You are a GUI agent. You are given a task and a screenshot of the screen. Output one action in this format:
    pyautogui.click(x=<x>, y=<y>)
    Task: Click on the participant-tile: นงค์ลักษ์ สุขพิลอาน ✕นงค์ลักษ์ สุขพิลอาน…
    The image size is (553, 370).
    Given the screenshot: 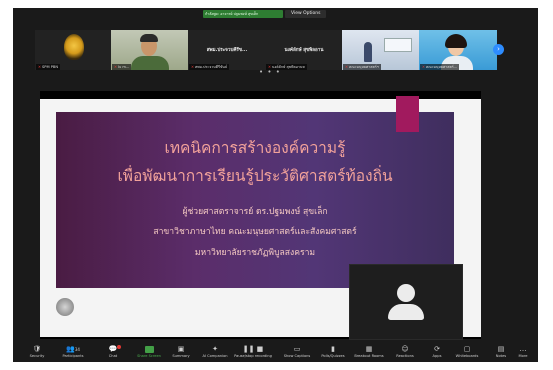 What is the action you would take?
    pyautogui.click(x=304, y=50)
    